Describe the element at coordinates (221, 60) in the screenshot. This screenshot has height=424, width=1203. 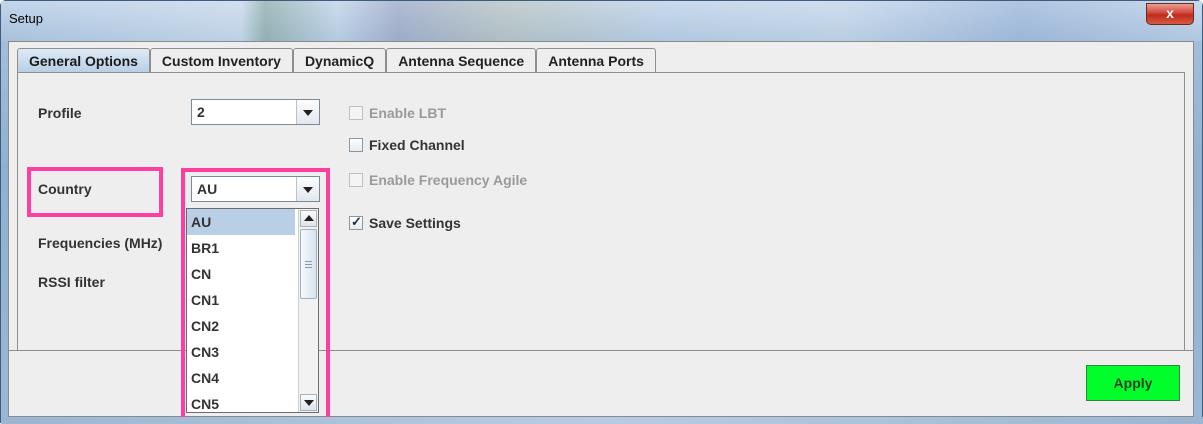
I see `tab-custom-inventory: Custom Inventory` at that location.